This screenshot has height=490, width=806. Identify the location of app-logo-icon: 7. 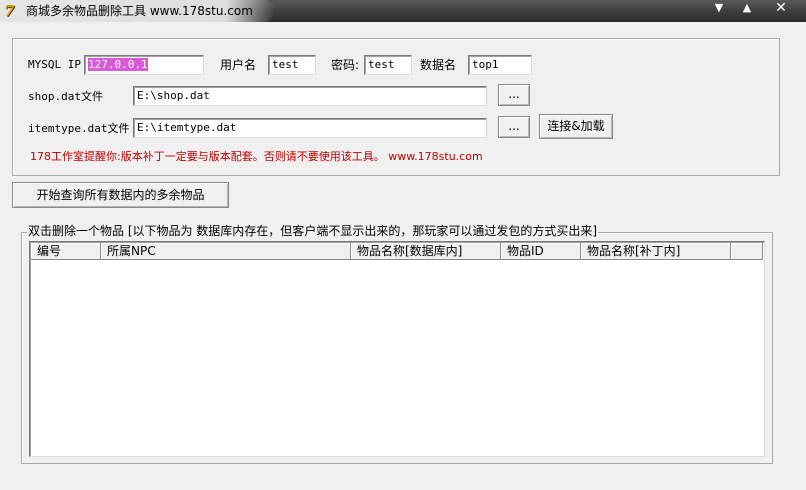
(9, 11).